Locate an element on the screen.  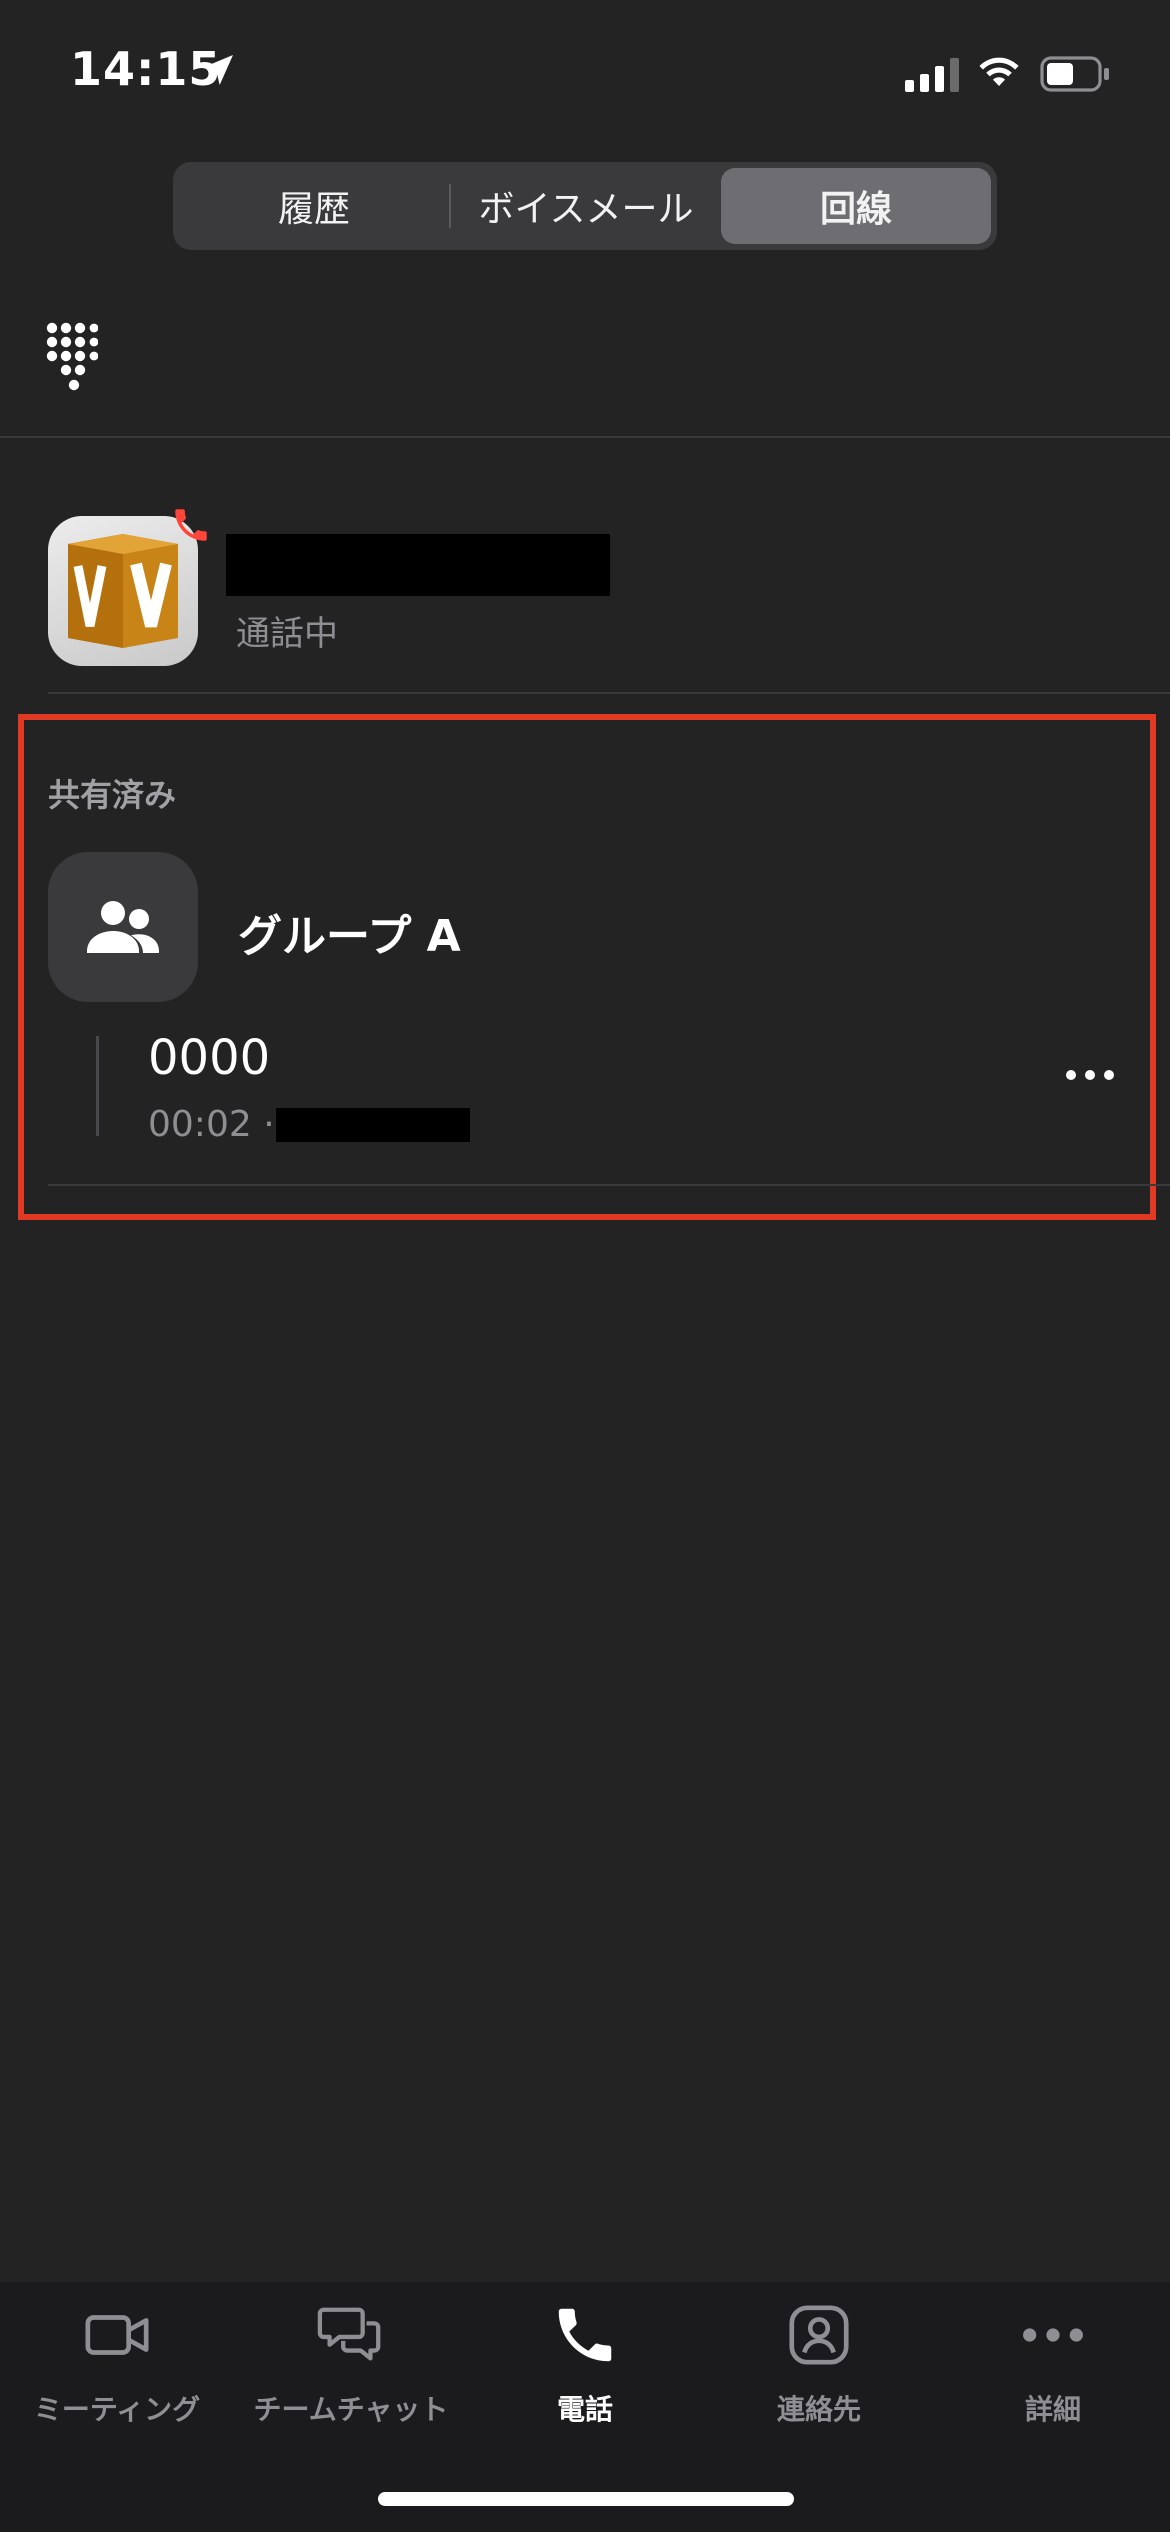
wifi-icon is located at coordinates (999, 71).